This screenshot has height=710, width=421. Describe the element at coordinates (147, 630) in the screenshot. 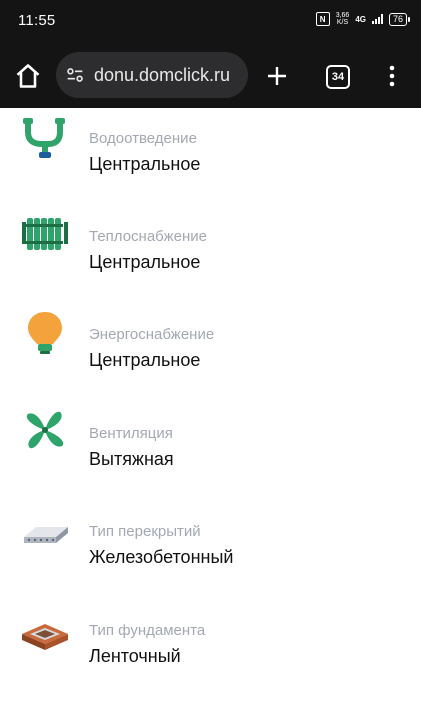

I see `item-label: Тип фундамента` at that location.